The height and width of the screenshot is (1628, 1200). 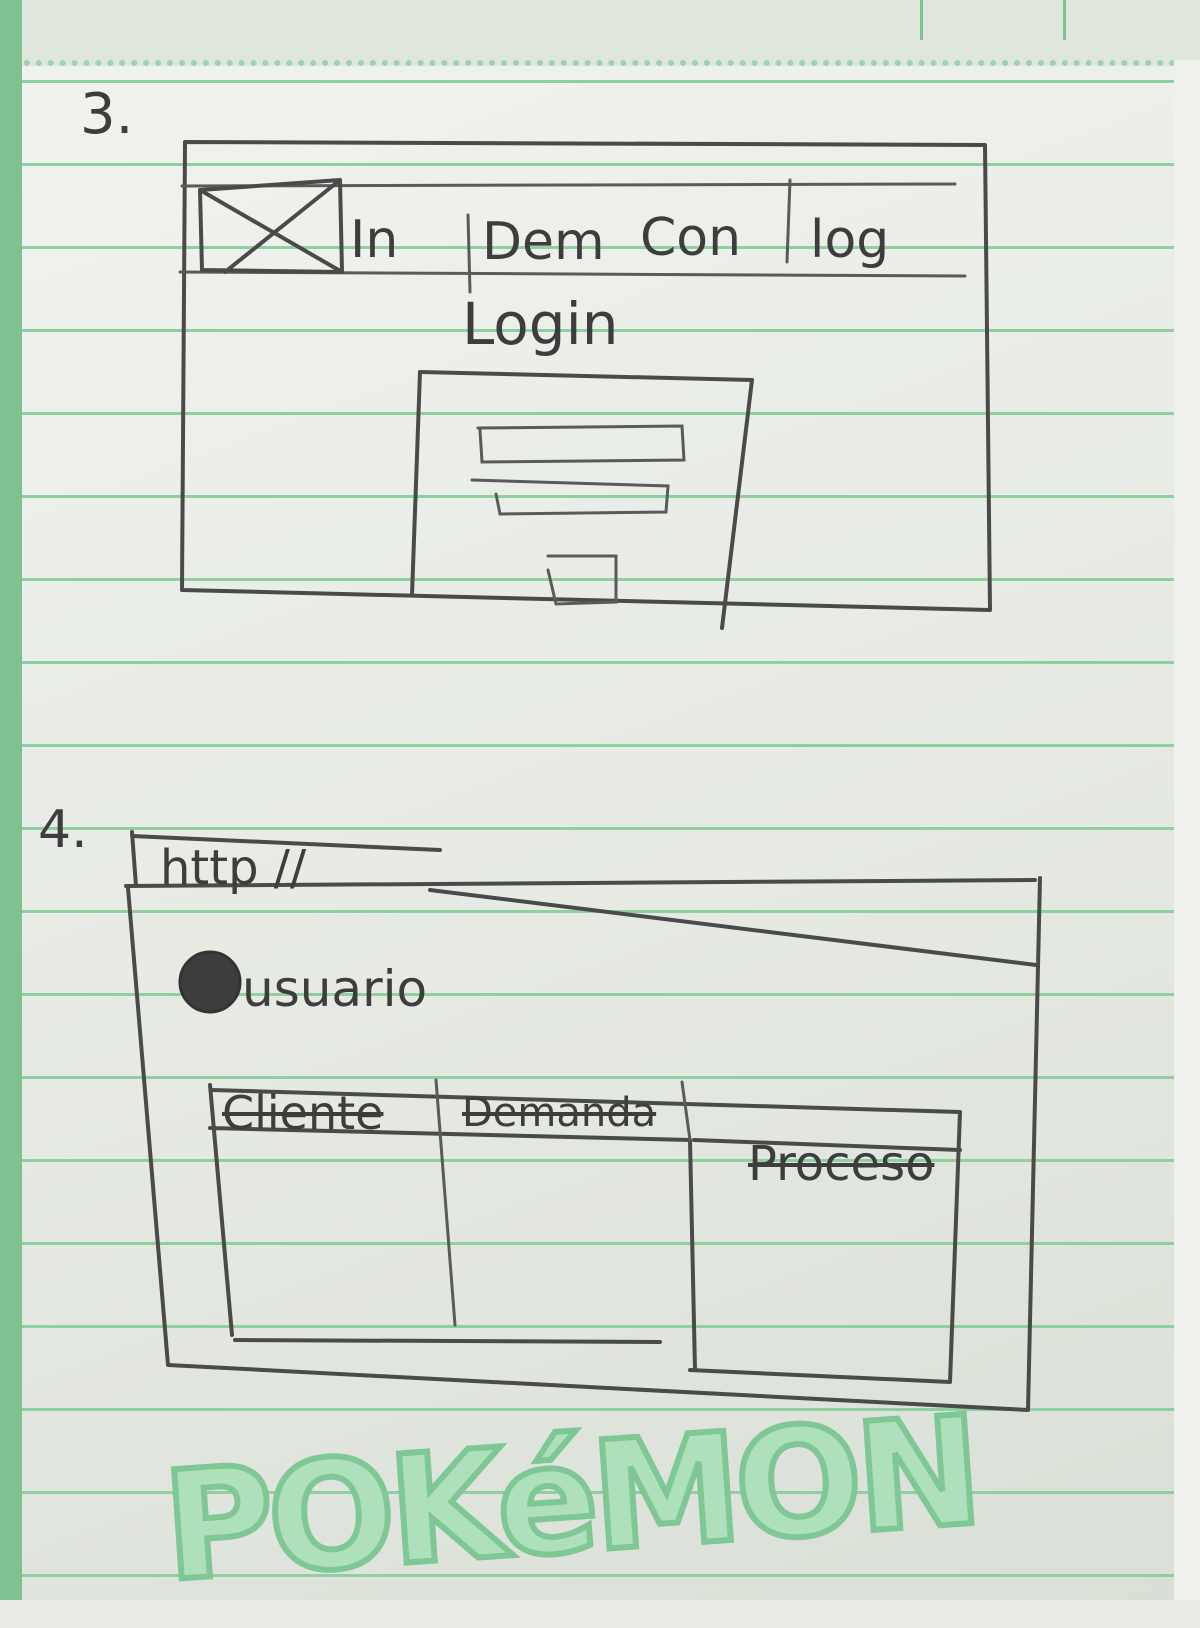 What do you see at coordinates (210, 982) in the screenshot?
I see `sketch-4-user-avatar` at bounding box center [210, 982].